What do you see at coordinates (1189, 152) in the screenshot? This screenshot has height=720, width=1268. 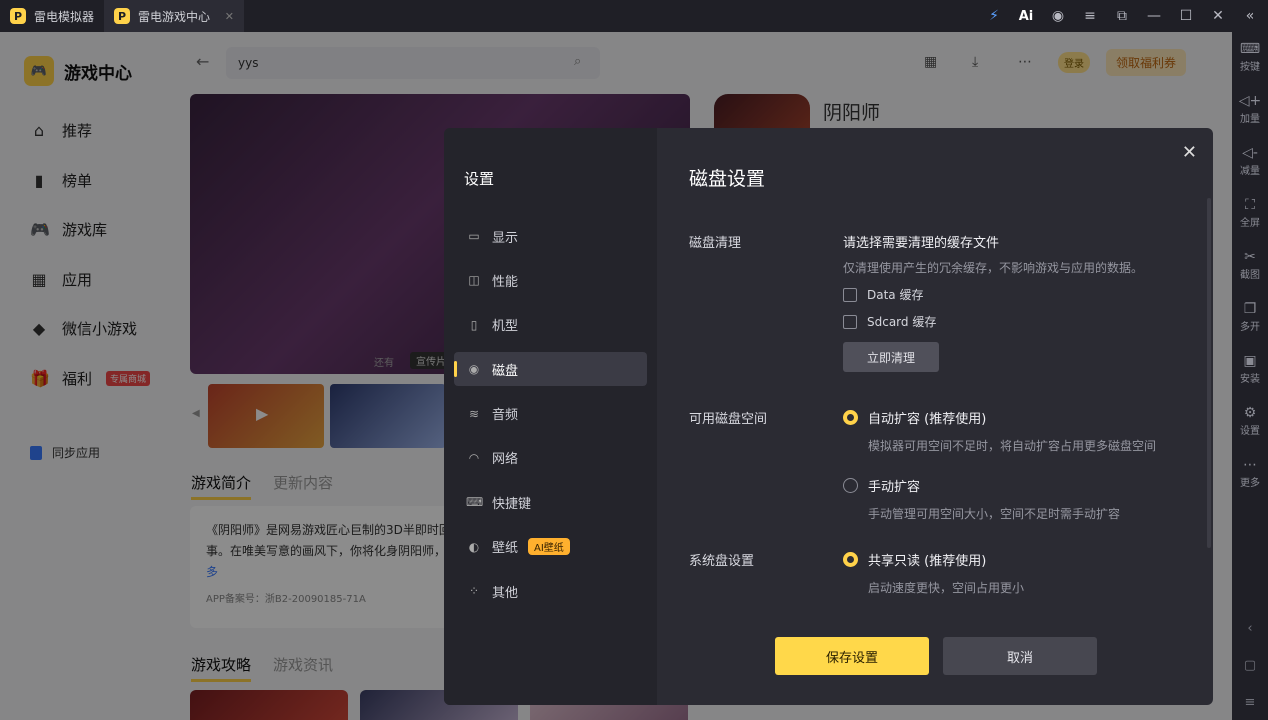 I see `close-icon: ✕` at bounding box center [1189, 152].